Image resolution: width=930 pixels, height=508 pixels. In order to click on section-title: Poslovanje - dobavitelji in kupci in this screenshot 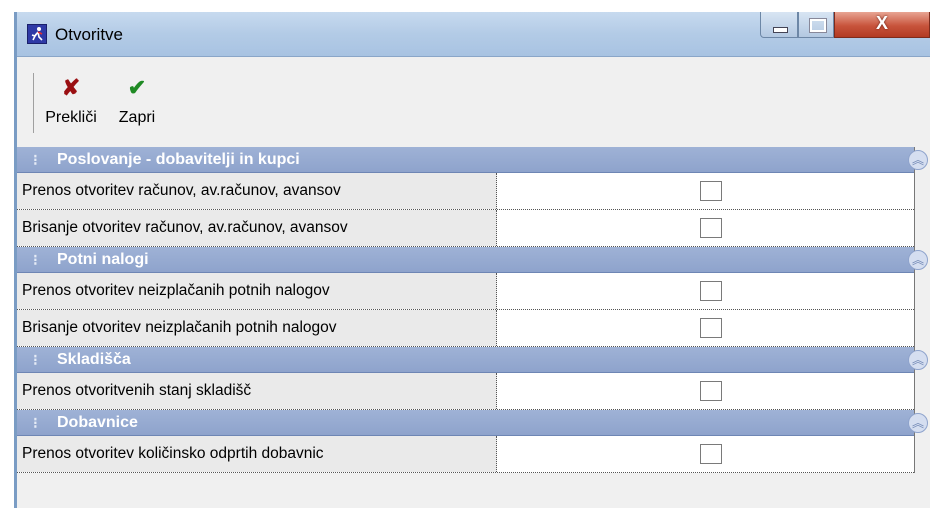, I will do `click(178, 159)`.